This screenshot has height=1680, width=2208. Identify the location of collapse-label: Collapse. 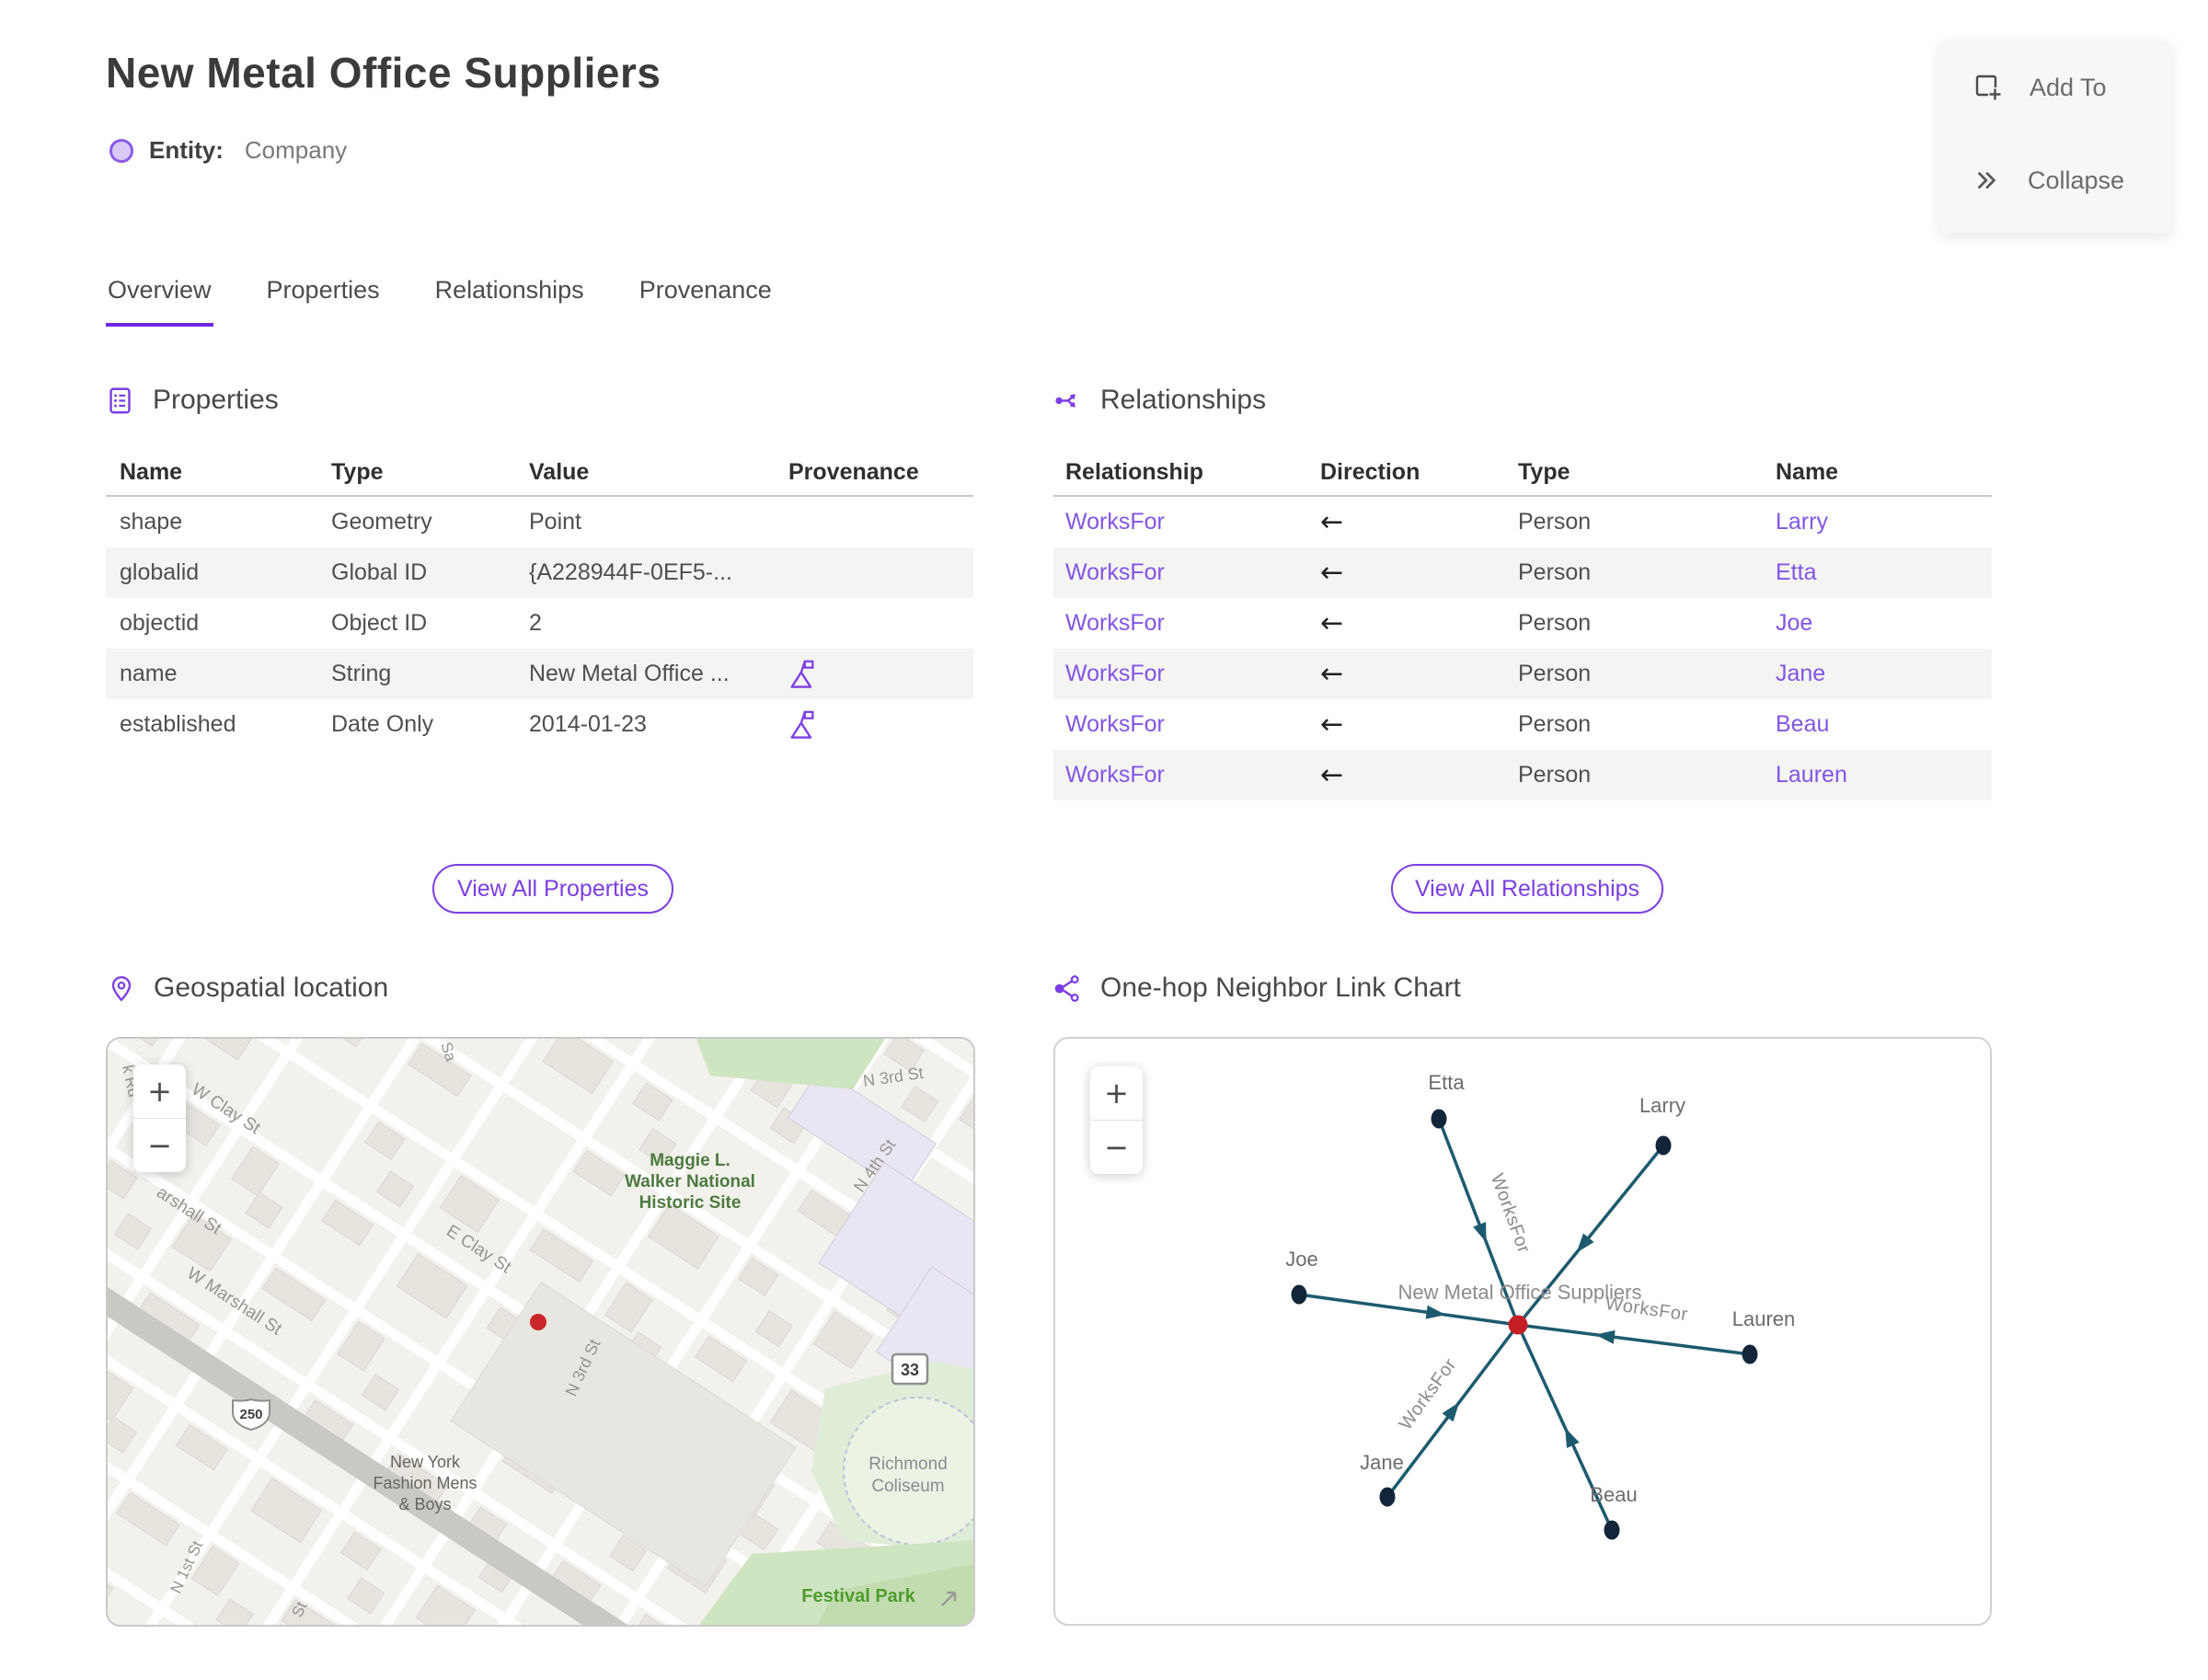
(2076, 180).